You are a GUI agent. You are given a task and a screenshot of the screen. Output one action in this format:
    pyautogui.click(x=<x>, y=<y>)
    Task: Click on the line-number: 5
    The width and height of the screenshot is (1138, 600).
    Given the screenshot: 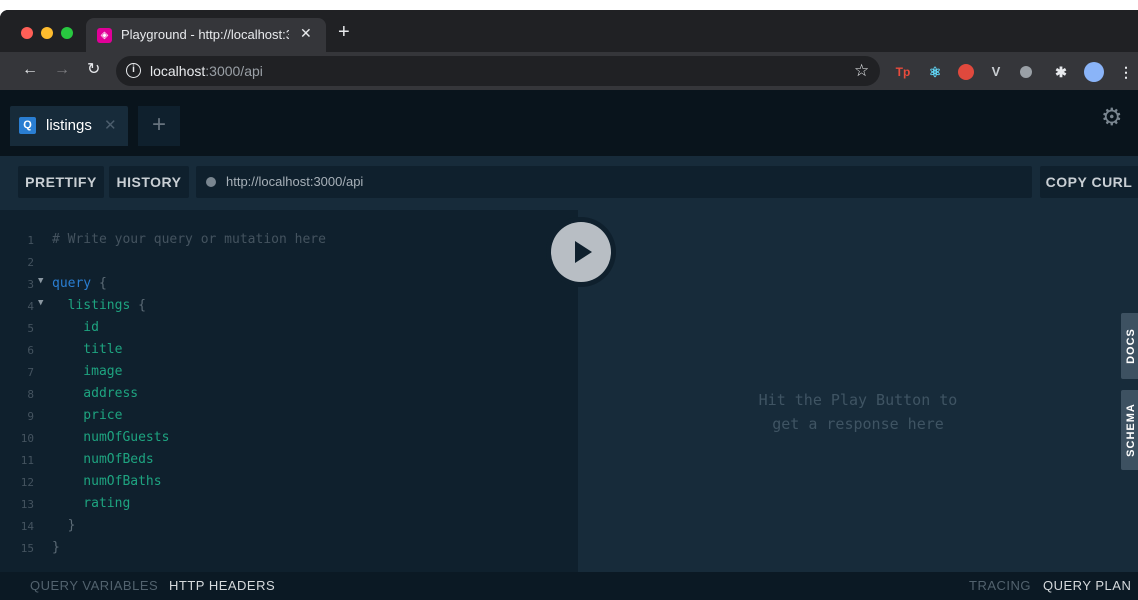 What is the action you would take?
    pyautogui.click(x=30, y=328)
    